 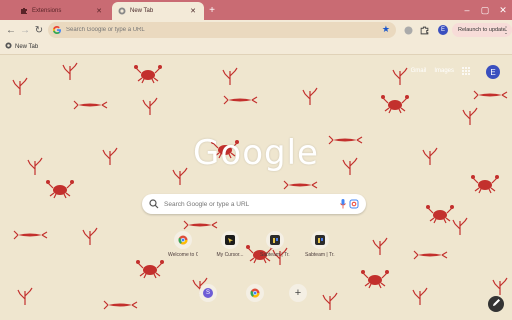 I want to click on shortcut-tile, so click(x=255, y=293).